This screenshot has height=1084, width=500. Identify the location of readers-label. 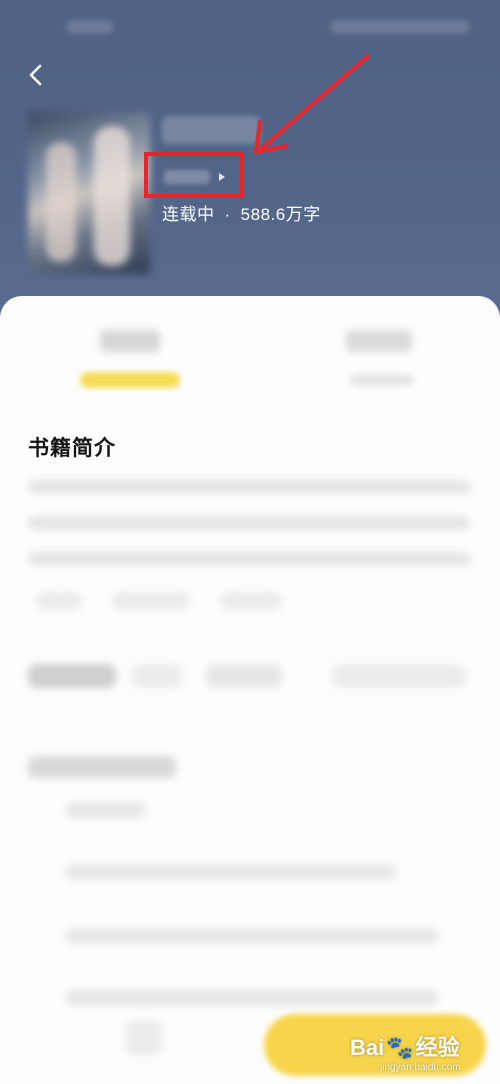
(382, 380).